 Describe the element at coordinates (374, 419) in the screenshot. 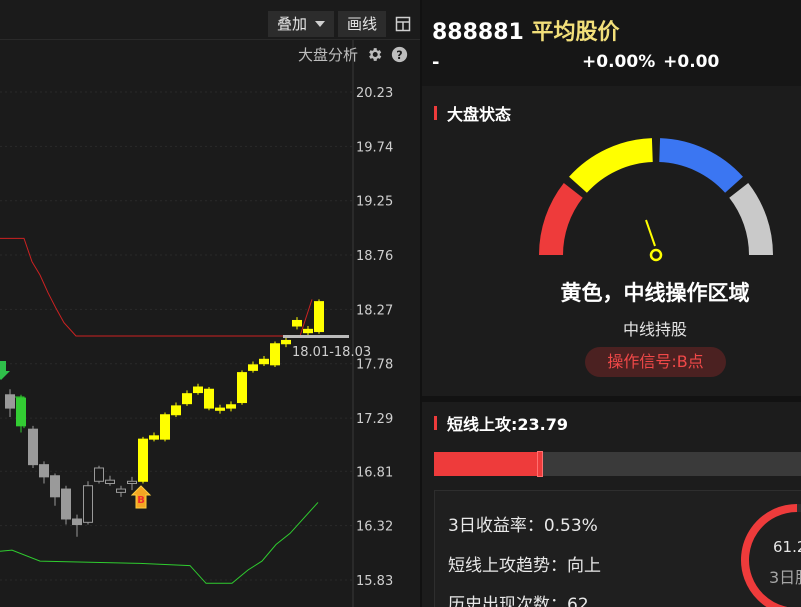

I see `y-tick-label: 17.29` at that location.